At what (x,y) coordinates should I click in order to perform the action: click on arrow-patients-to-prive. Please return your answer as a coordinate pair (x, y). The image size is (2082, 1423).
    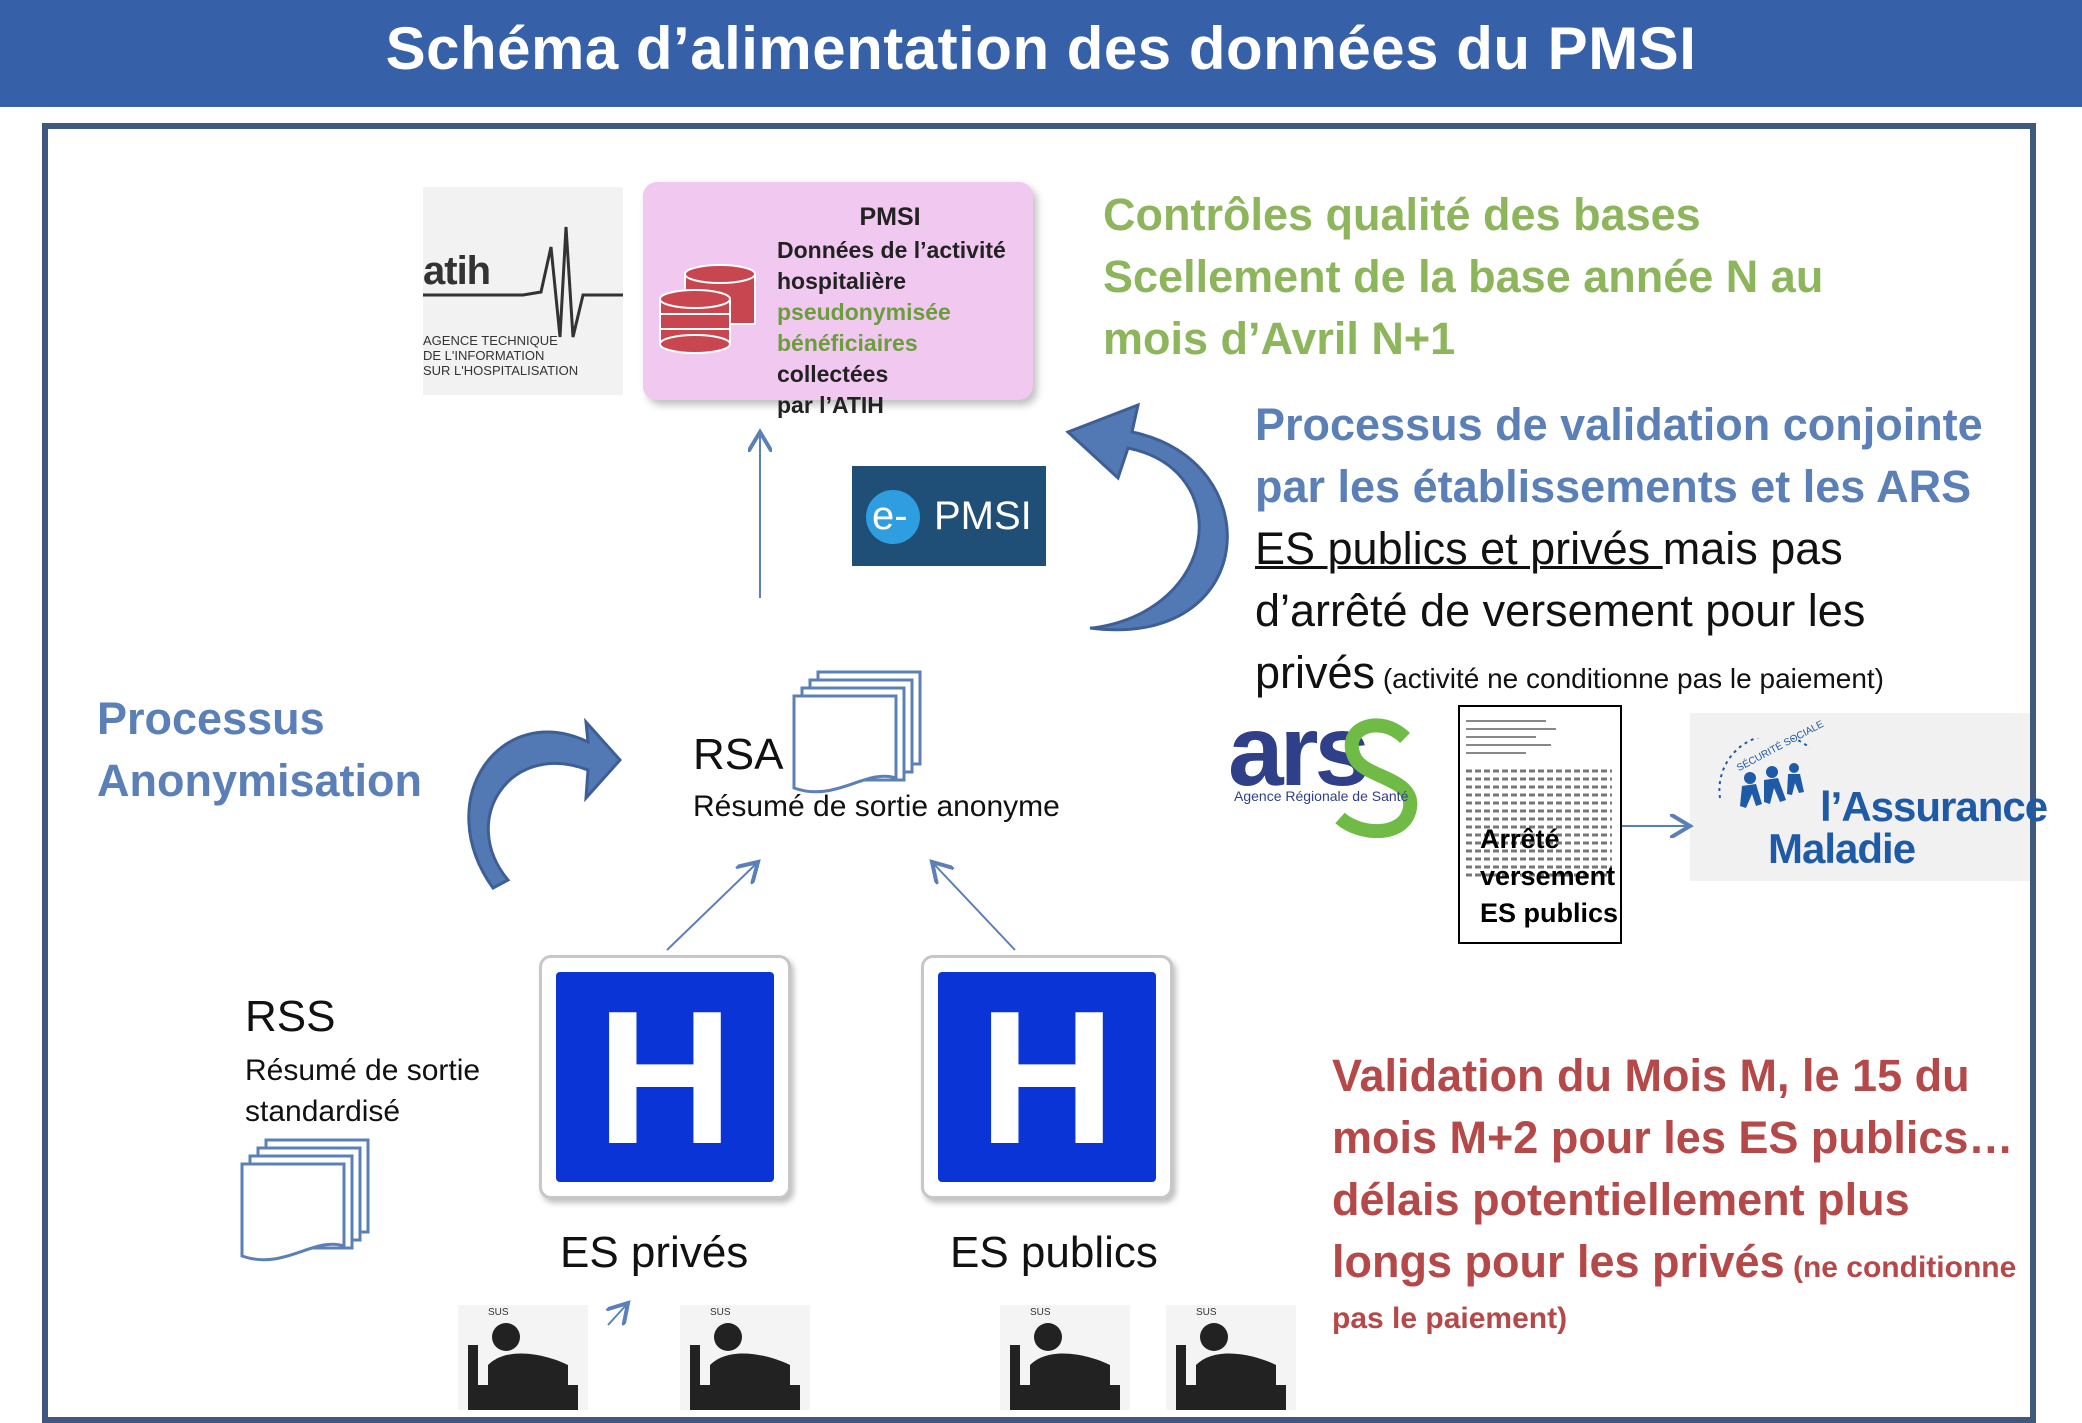
    Looking at the image, I should click on (618, 1314).